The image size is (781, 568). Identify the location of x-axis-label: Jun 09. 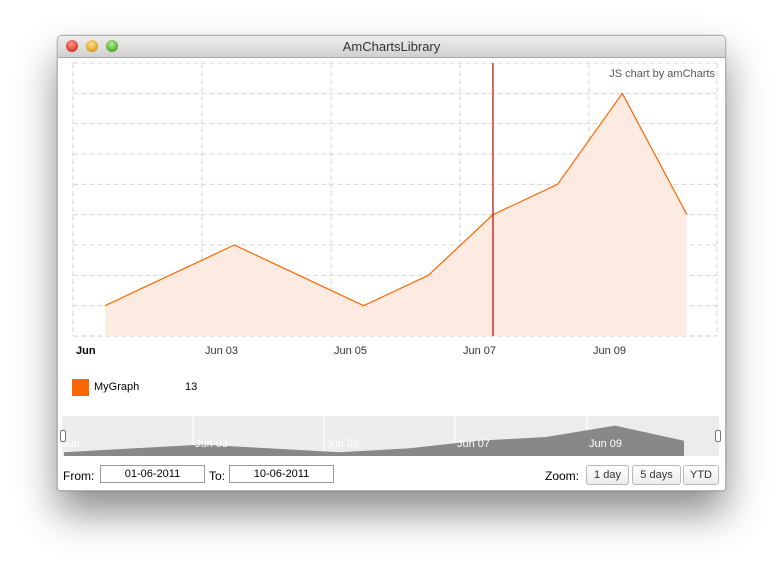
(610, 351).